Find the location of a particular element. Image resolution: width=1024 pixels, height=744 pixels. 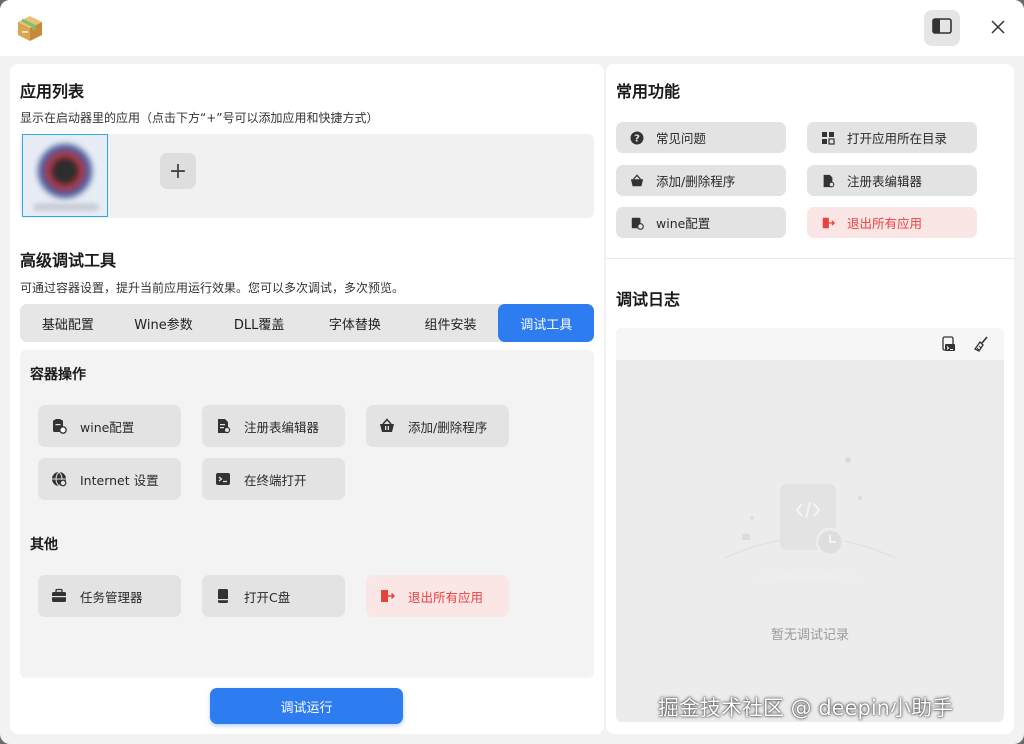

tab-dll-override: DLL覆盖 is located at coordinates (259, 323).